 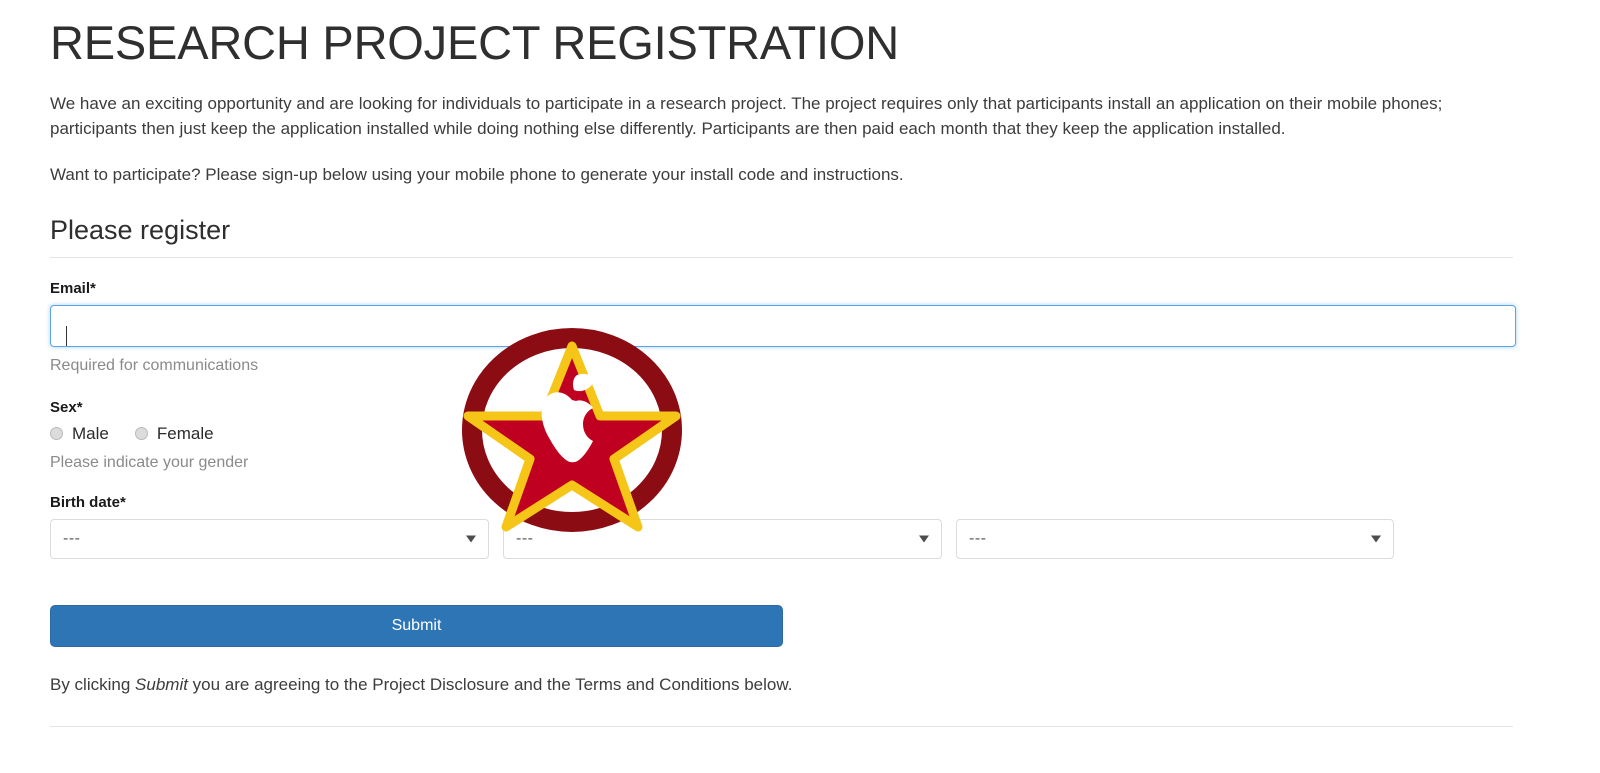 What do you see at coordinates (66, 336) in the screenshot?
I see `text-cursor` at bounding box center [66, 336].